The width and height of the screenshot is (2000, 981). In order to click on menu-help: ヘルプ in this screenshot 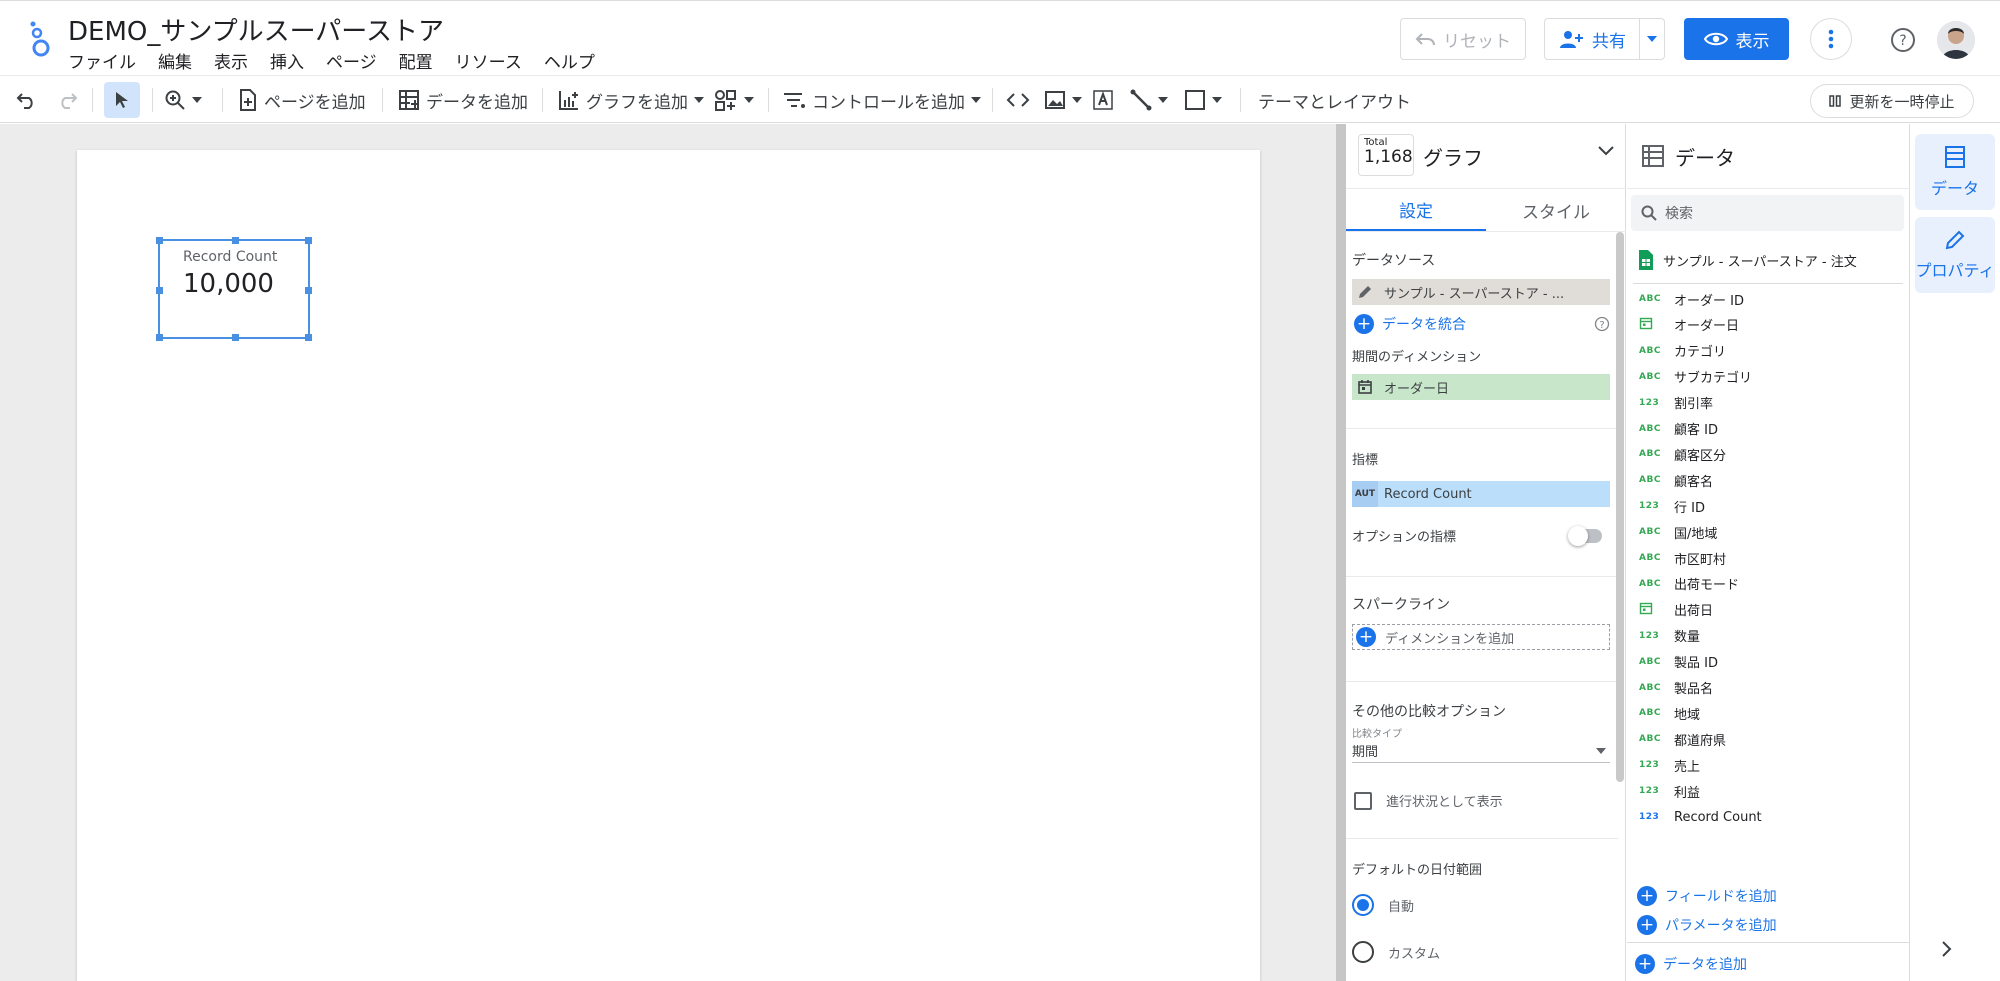, I will do `click(569, 60)`.